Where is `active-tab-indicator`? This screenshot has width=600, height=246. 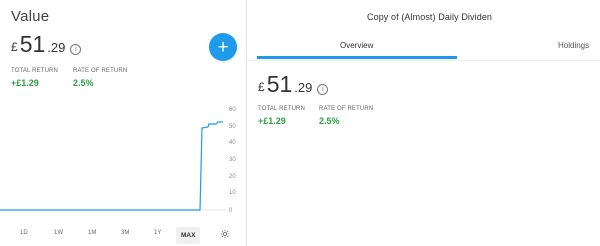 active-tab-indicator is located at coordinates (357, 57).